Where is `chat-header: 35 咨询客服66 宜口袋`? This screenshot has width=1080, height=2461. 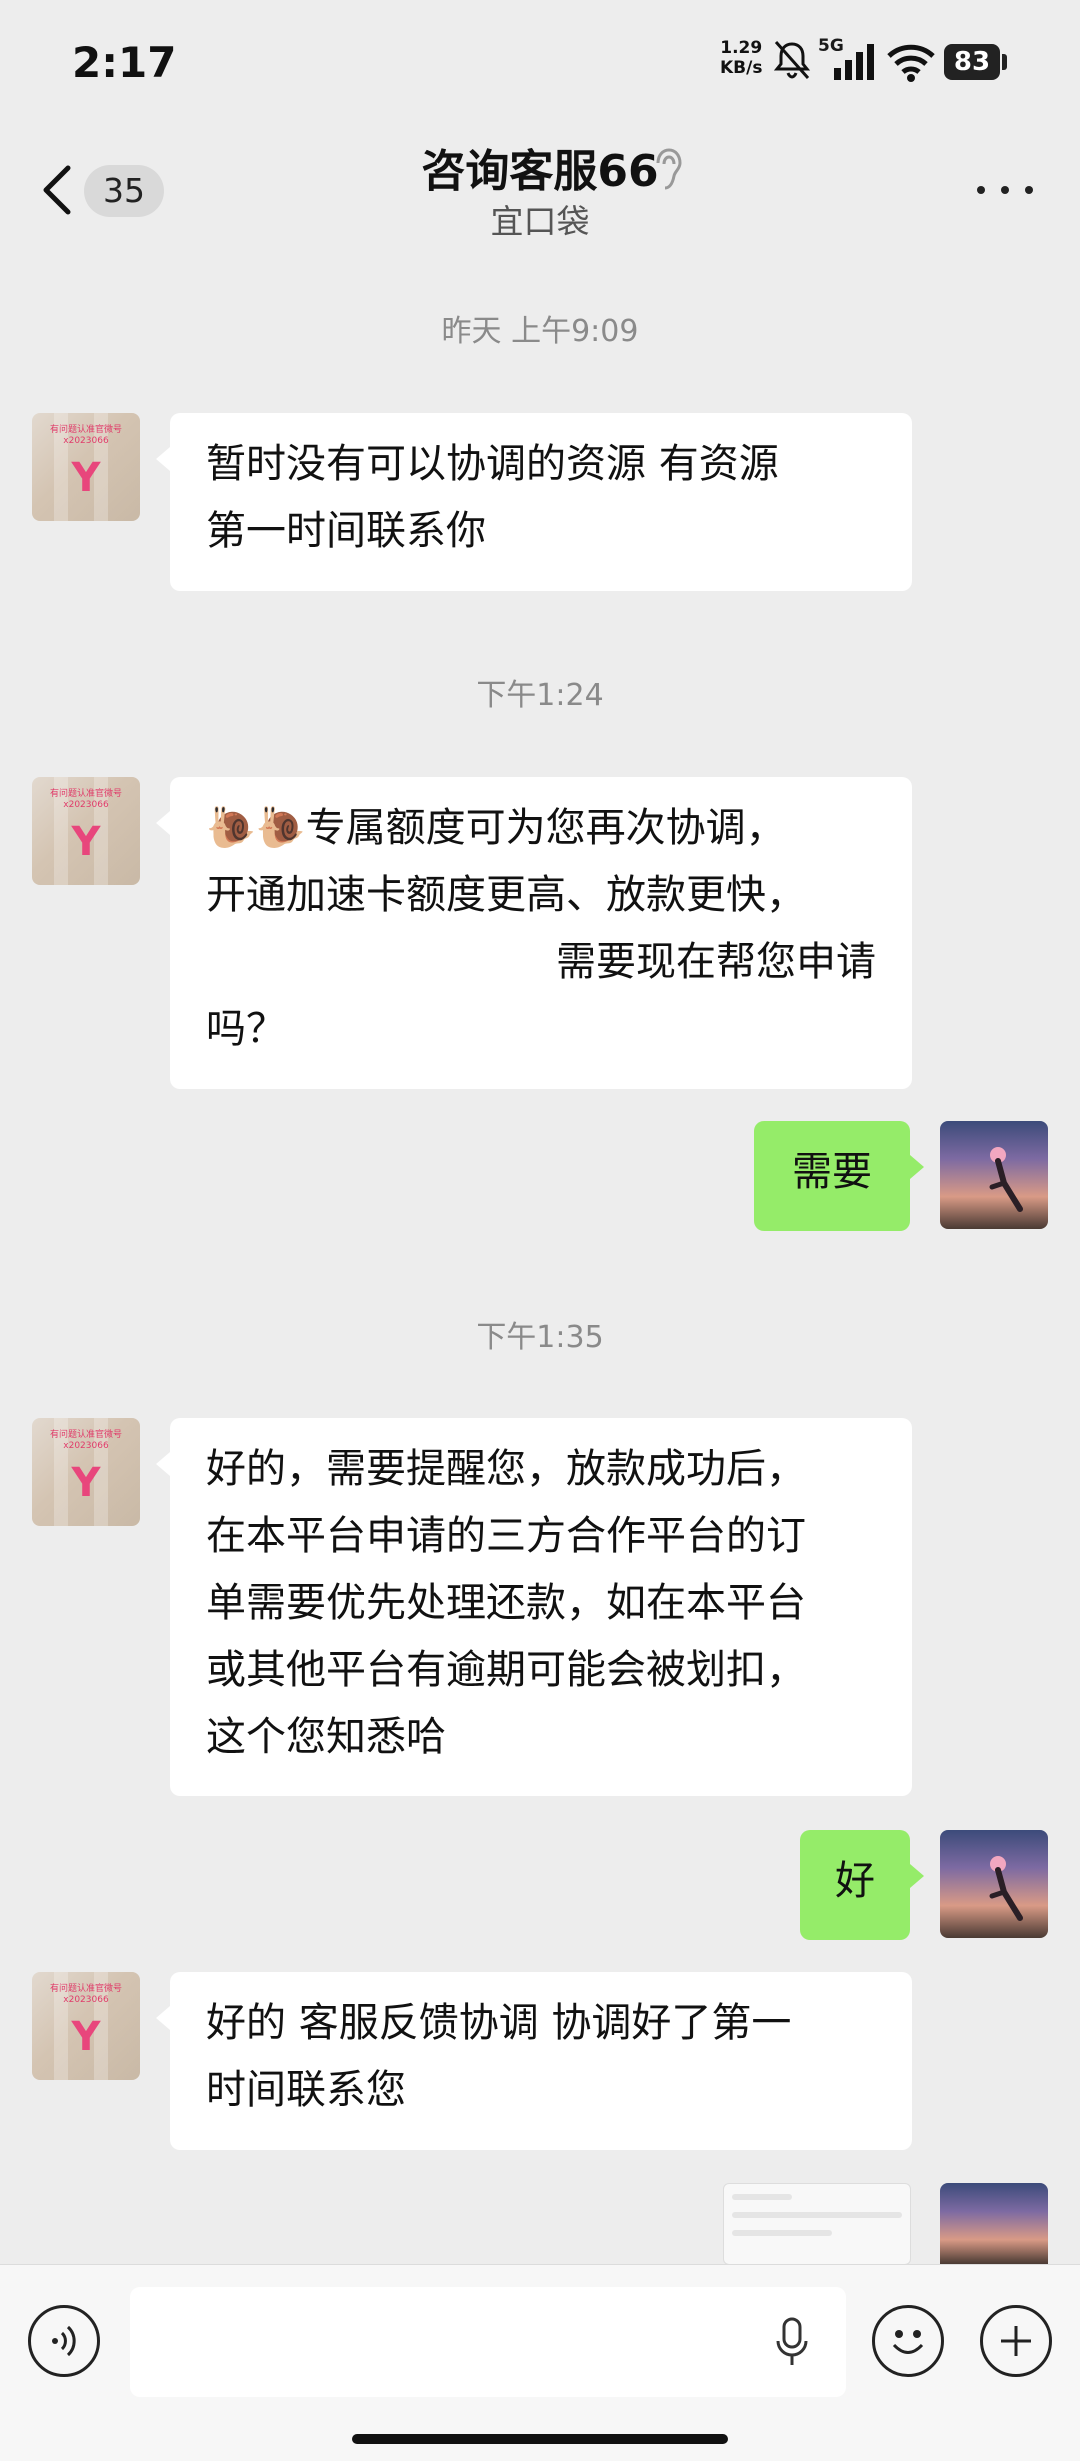 chat-header: 35 咨询客服66 宜口袋 is located at coordinates (540, 190).